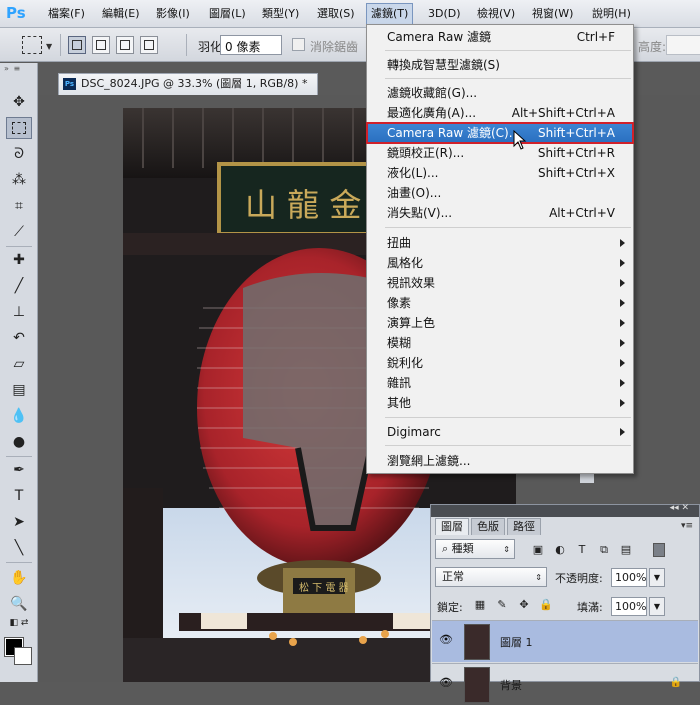  I want to click on menu-image: 影像(I), so click(173, 15).